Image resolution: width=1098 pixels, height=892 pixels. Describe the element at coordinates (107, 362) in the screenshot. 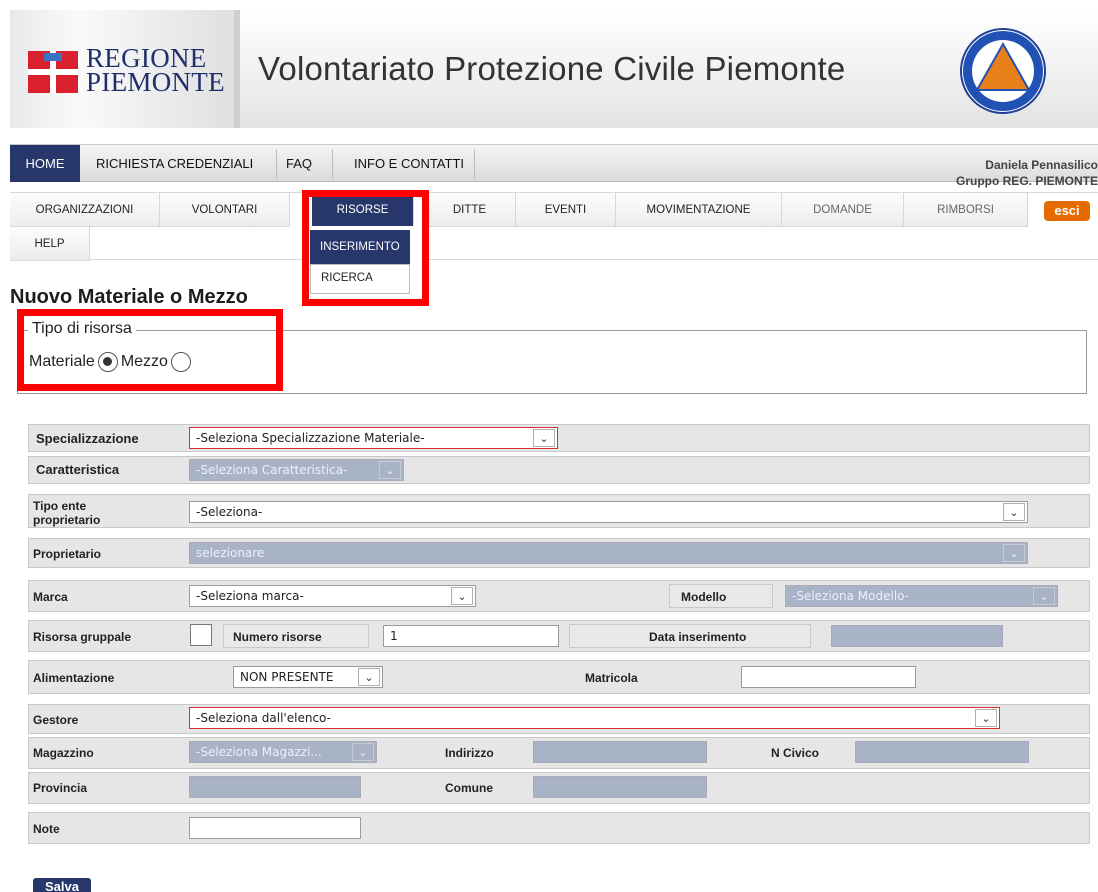

I see `radio-materiale` at that location.